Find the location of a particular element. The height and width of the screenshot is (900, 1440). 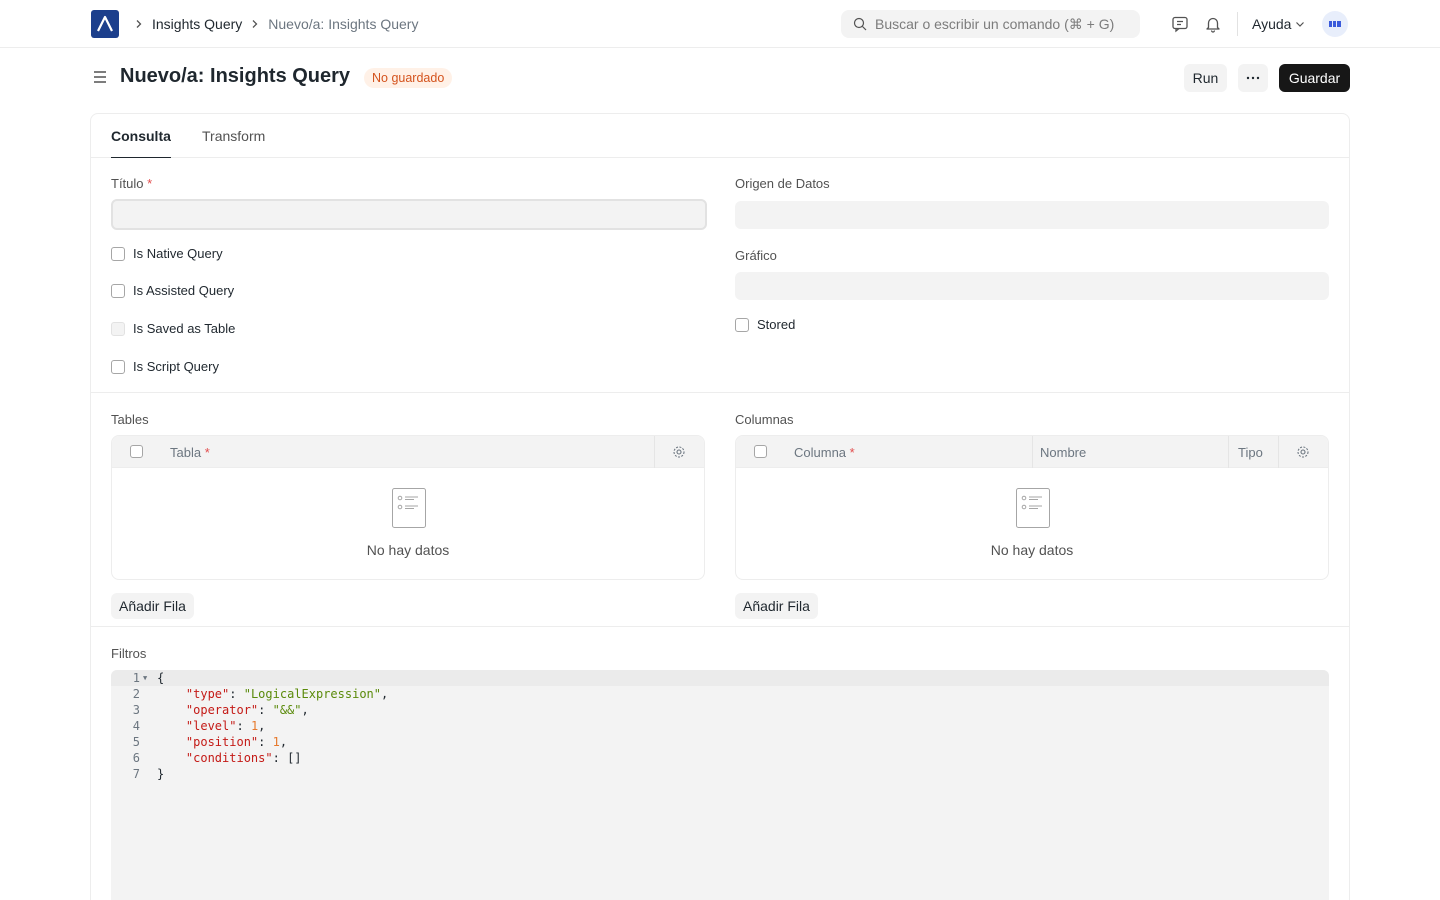

code-line: "conditions": [] is located at coordinates (243, 758).